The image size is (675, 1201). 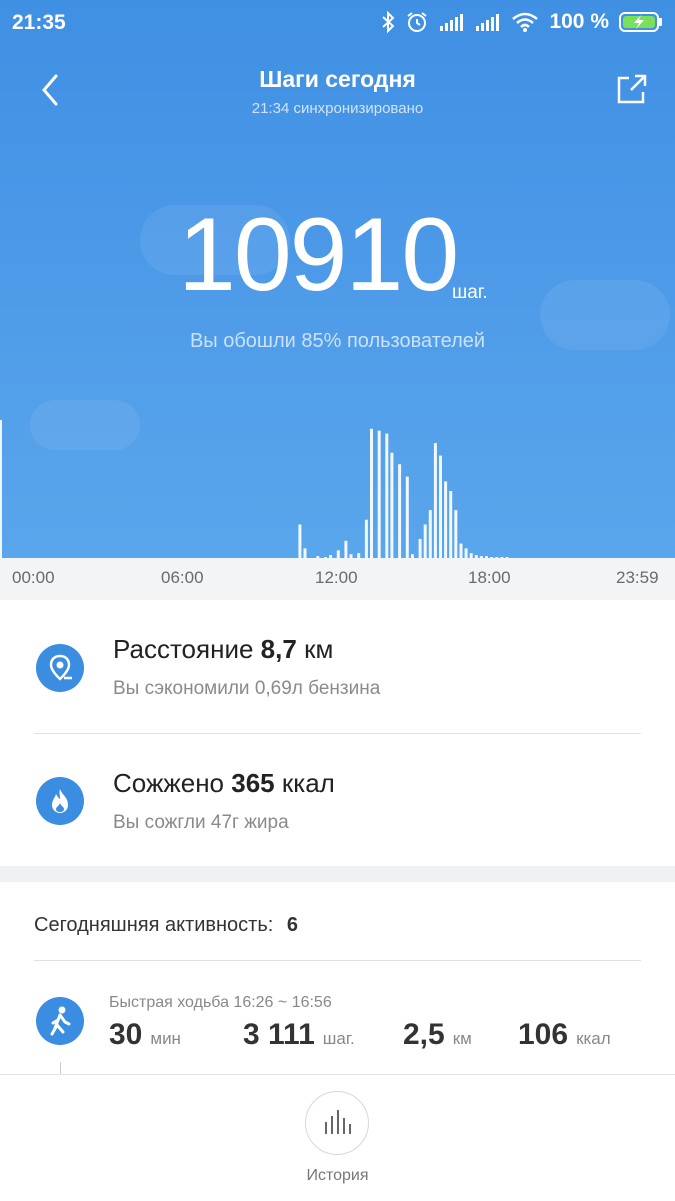 I want to click on activity-kcal-unit: ккал, so click(x=593, y=1038).